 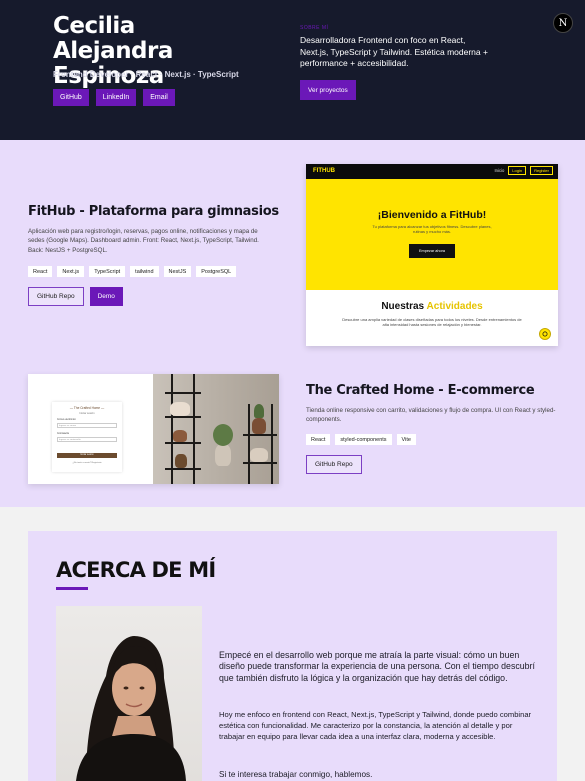 What do you see at coordinates (517, 170) in the screenshot?
I see `fithub-preview-nav-login: Login` at bounding box center [517, 170].